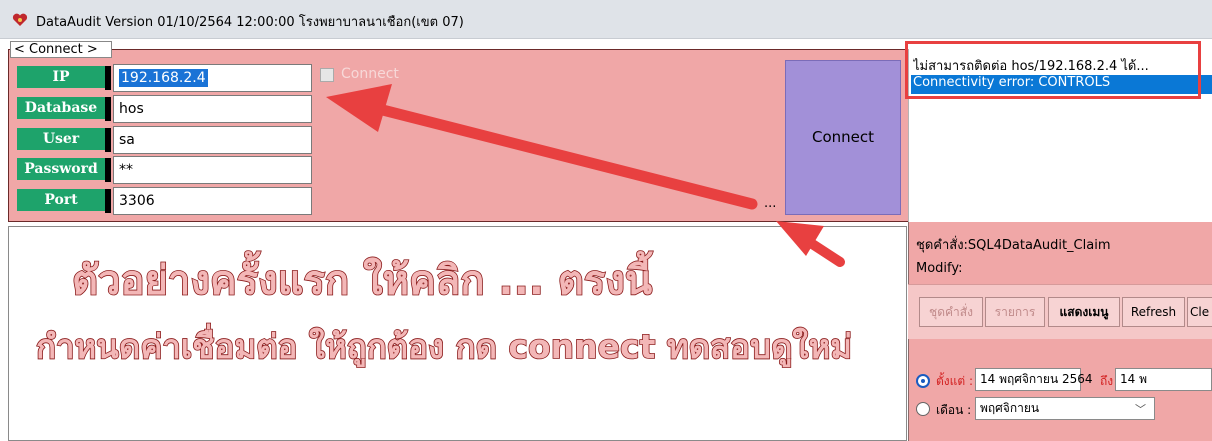 This screenshot has width=1212, height=441. Describe the element at coordinates (64, 109) in the screenshot. I see `database-label: Database` at that location.